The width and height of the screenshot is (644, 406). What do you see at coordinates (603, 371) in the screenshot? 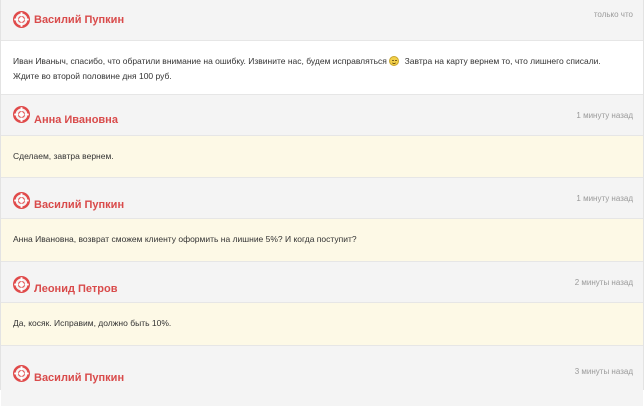
I see `message-time: 3 минуты назад` at bounding box center [603, 371].